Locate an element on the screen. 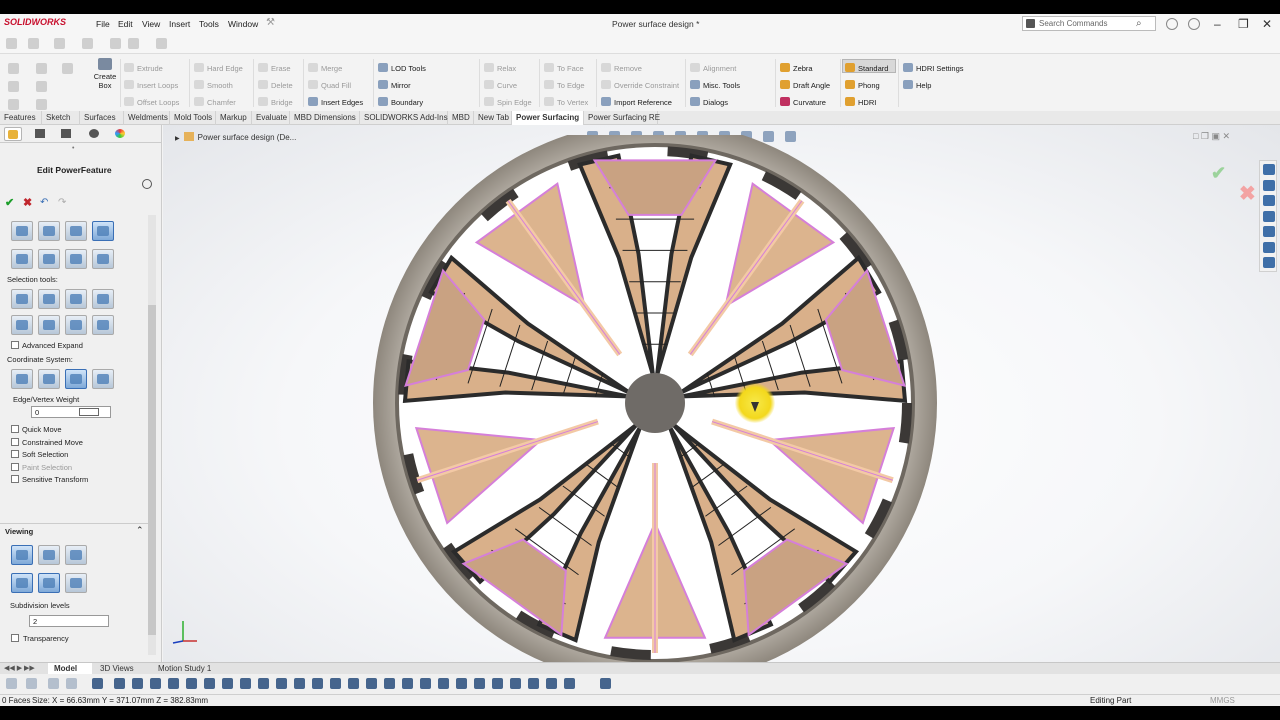 The image size is (1280, 720). view-tool-4-icon is located at coordinates (71, 683).